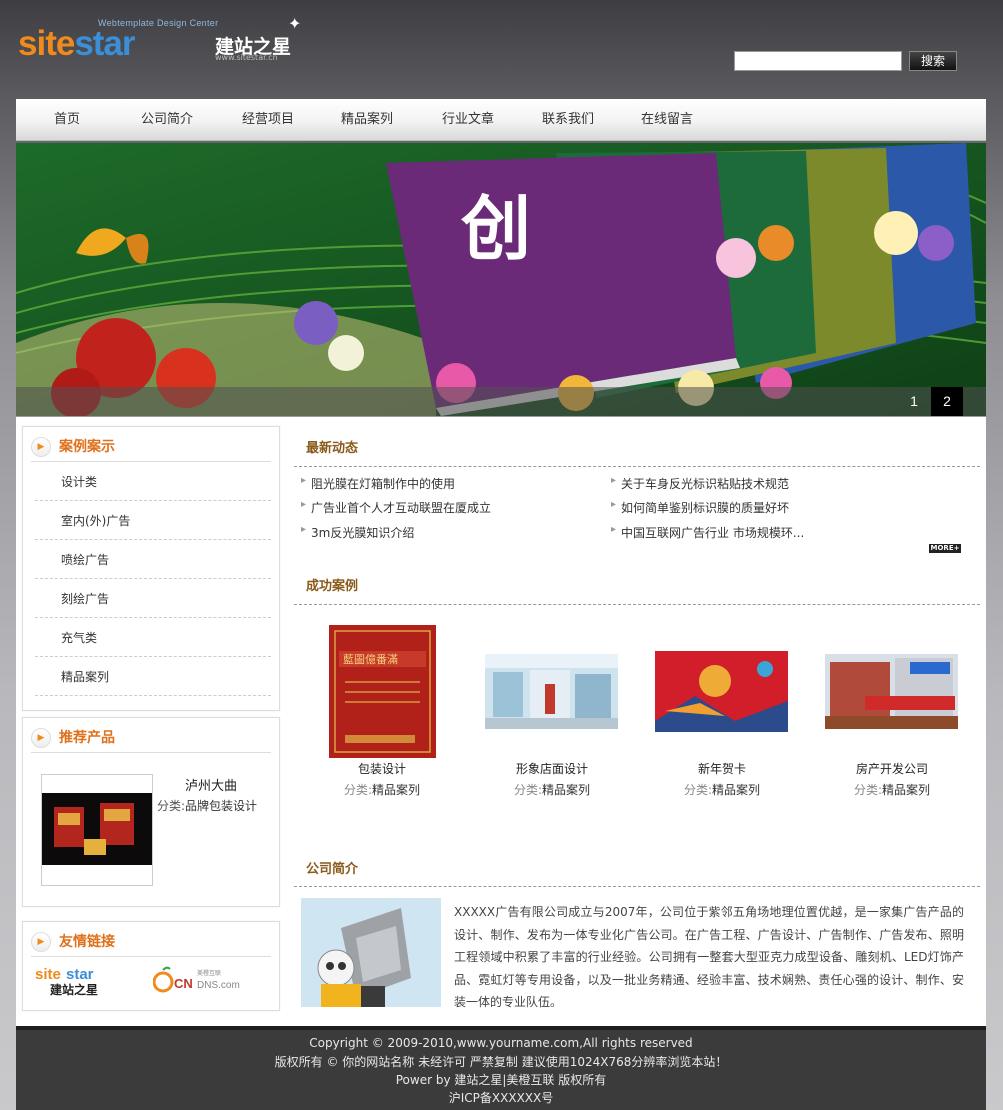 Image resolution: width=1003 pixels, height=1110 pixels. Describe the element at coordinates (153, 560) in the screenshot. I see `sidebar-cases-item: 喷绘广告` at that location.